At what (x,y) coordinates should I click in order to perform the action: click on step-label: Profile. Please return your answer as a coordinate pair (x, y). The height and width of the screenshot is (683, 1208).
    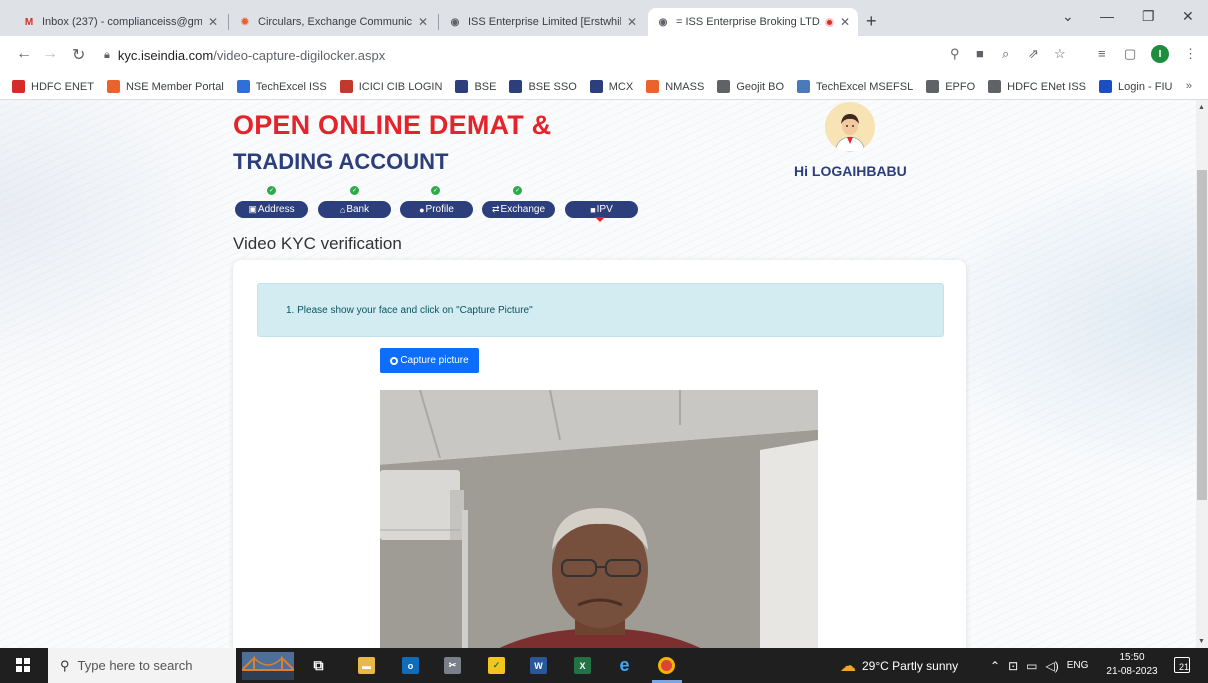
    Looking at the image, I should click on (439, 209).